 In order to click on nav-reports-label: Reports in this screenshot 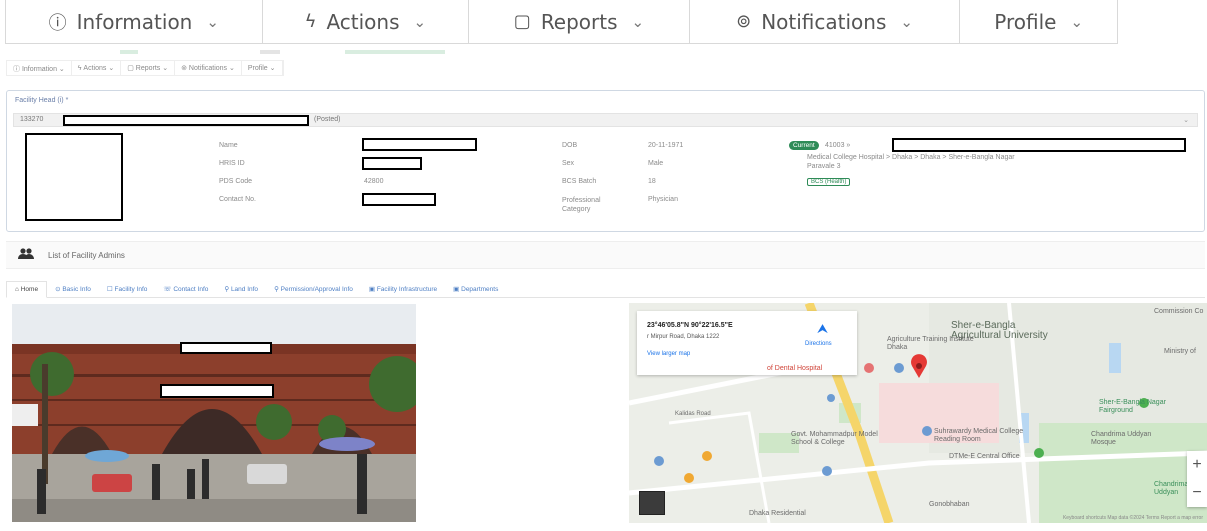, I will do `click(579, 21)`.